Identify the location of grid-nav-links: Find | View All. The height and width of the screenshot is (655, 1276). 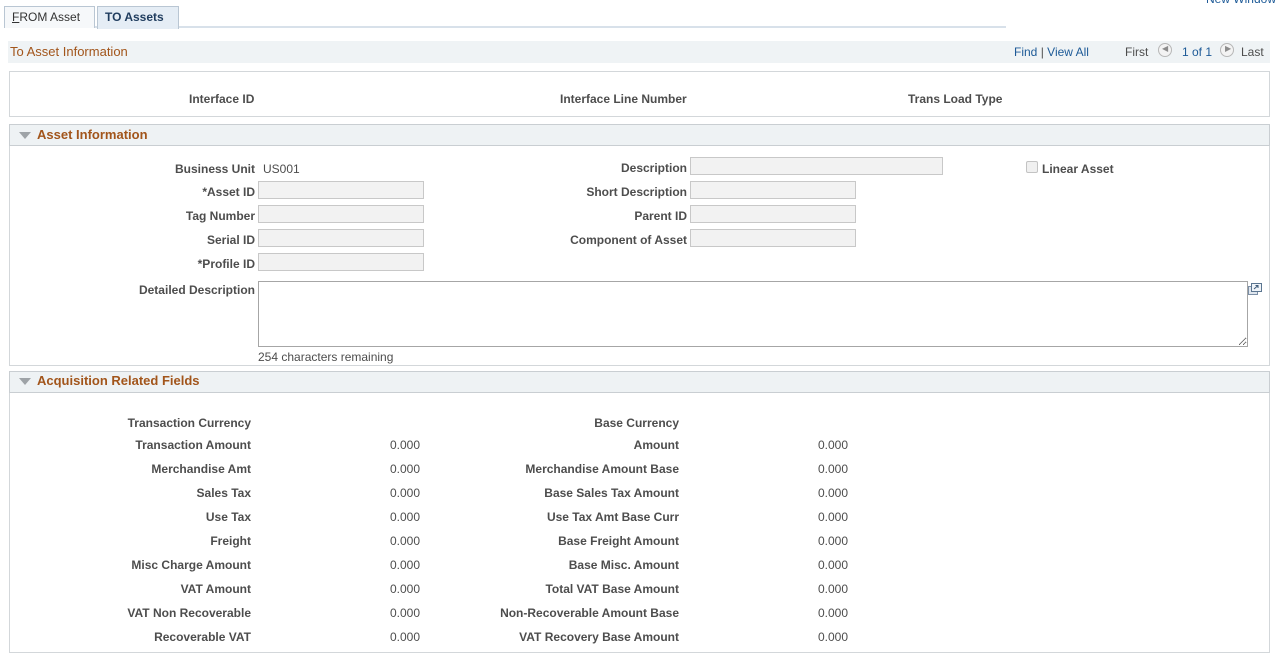
(1051, 52).